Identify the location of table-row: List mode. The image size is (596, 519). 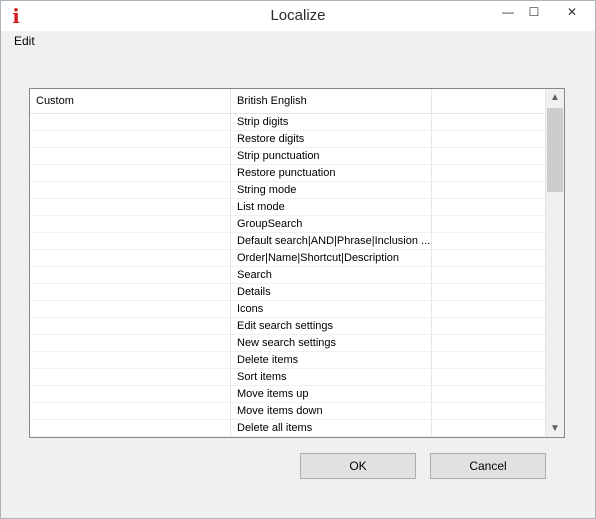
(288, 207).